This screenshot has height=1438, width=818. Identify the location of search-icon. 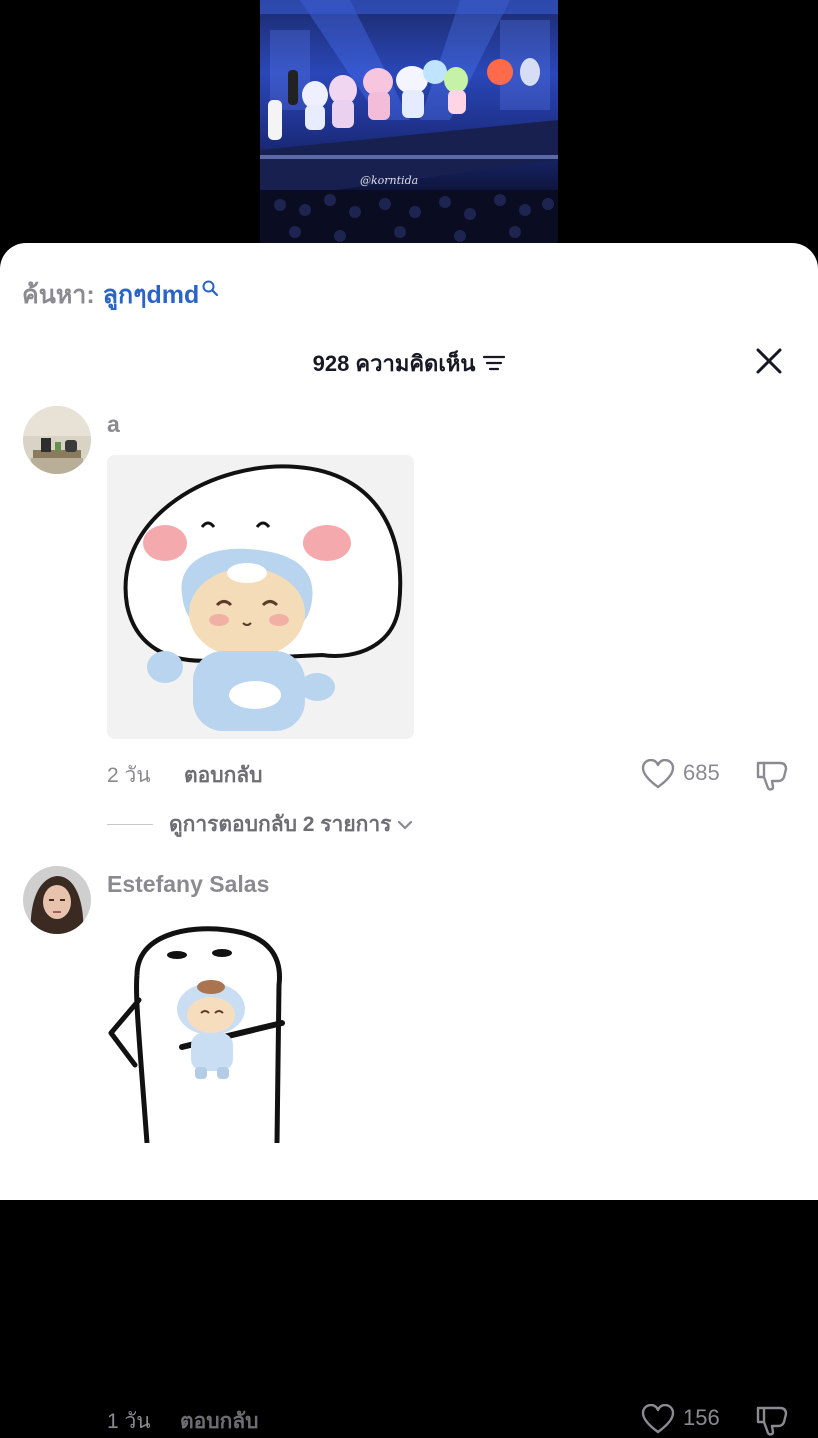
(210, 288).